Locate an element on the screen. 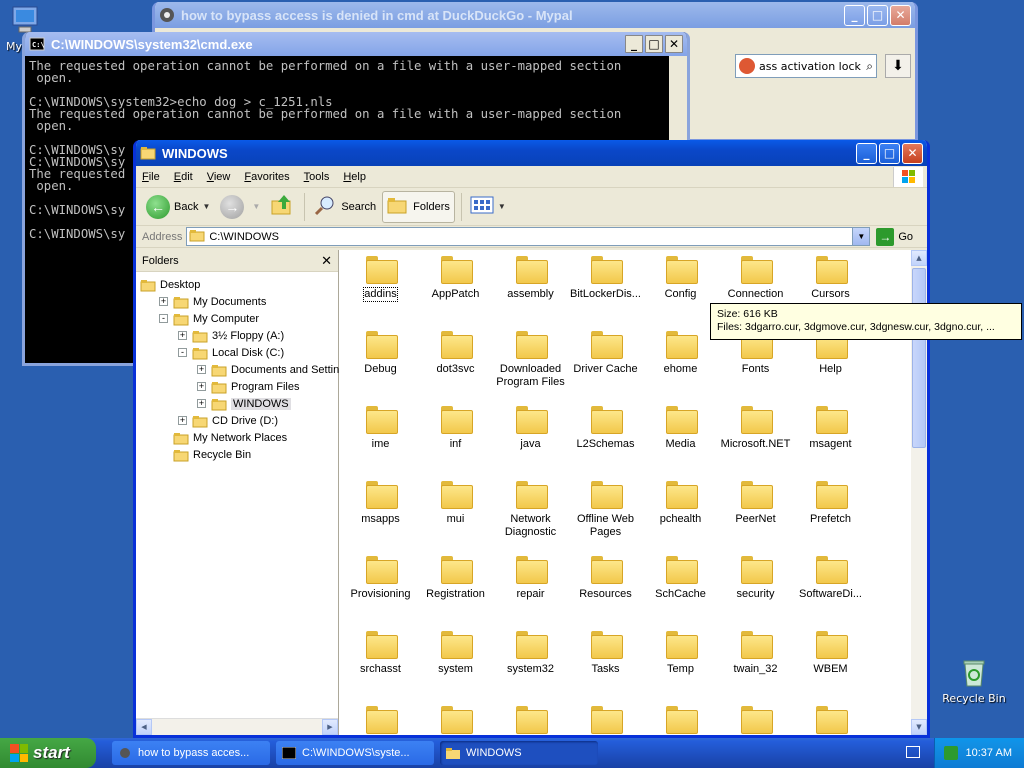  menu-help: Help is located at coordinates (354, 177).